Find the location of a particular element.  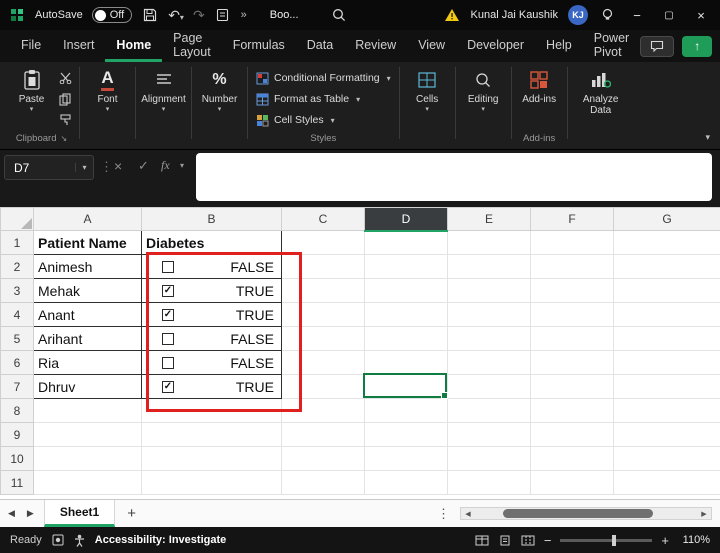

cell-F2 is located at coordinates (572, 266).